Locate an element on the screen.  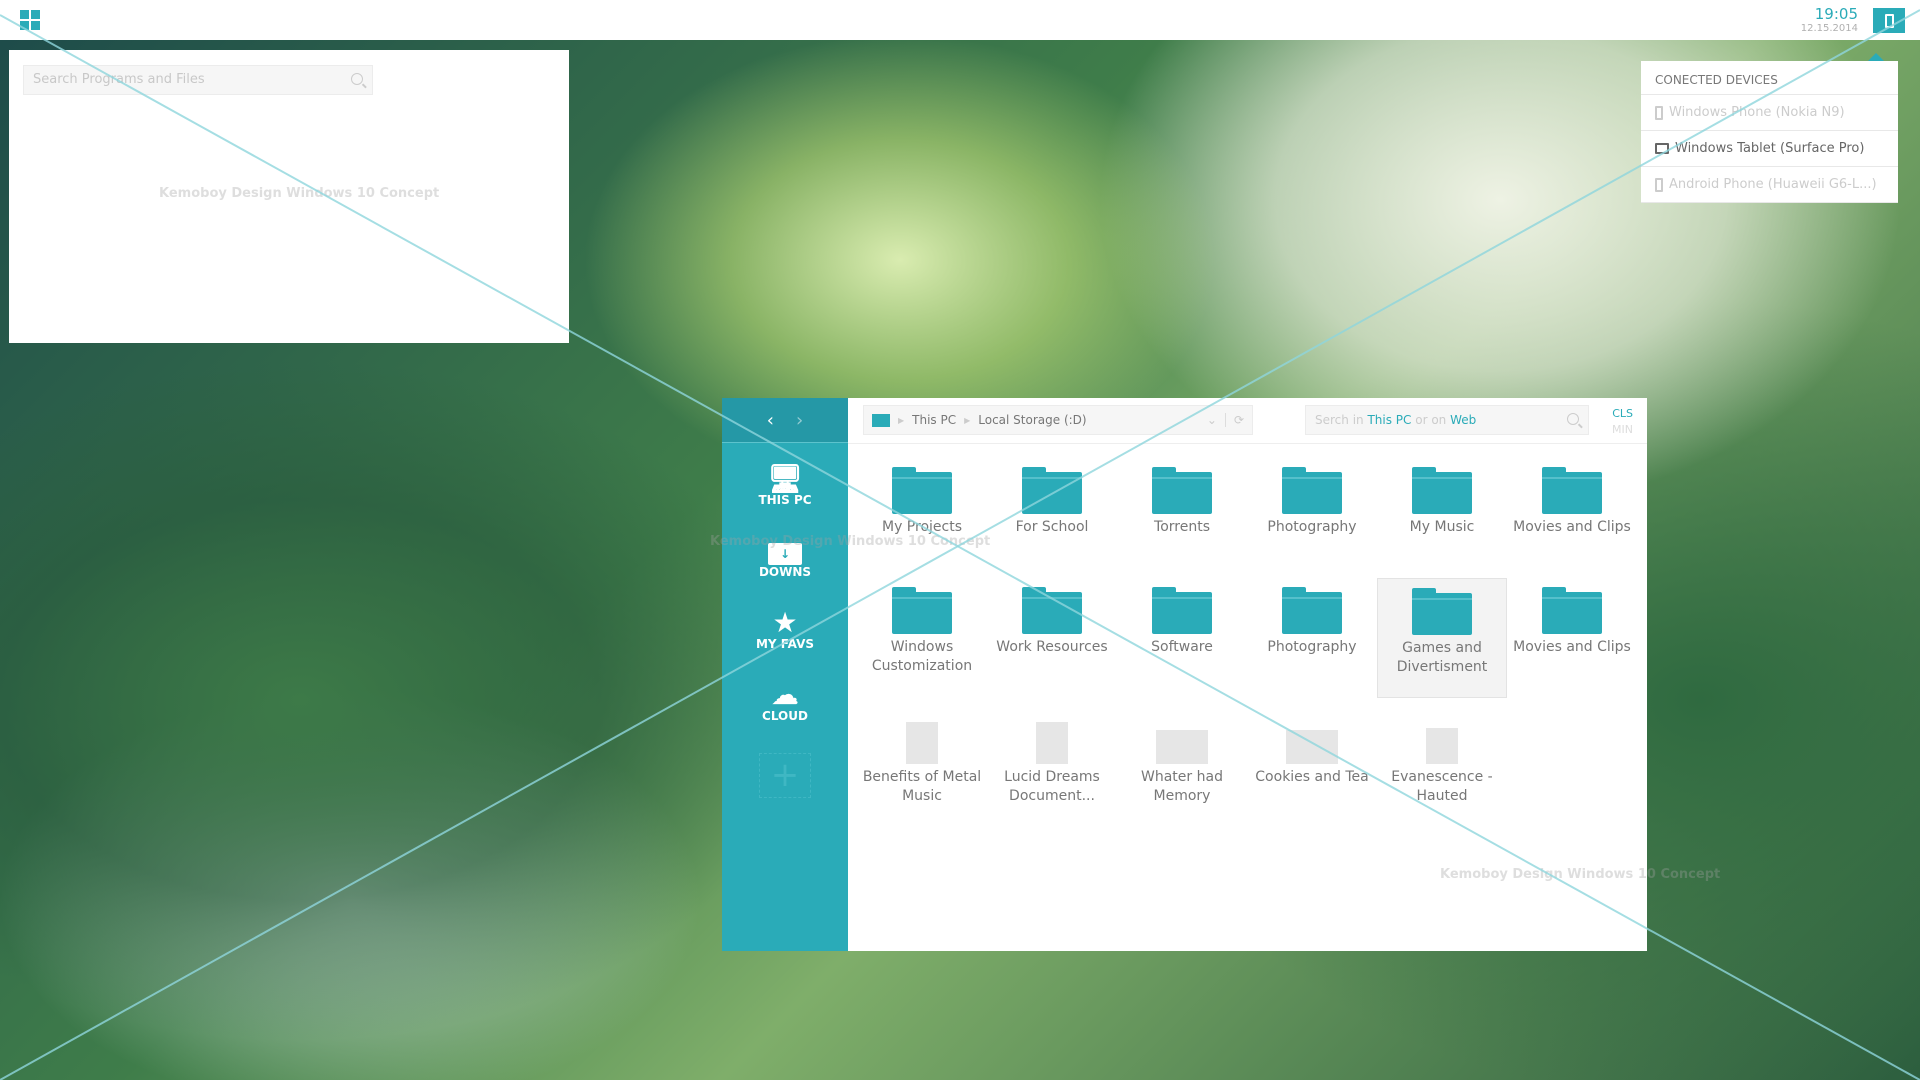
folder-item: Software is located at coordinates (1182, 638).